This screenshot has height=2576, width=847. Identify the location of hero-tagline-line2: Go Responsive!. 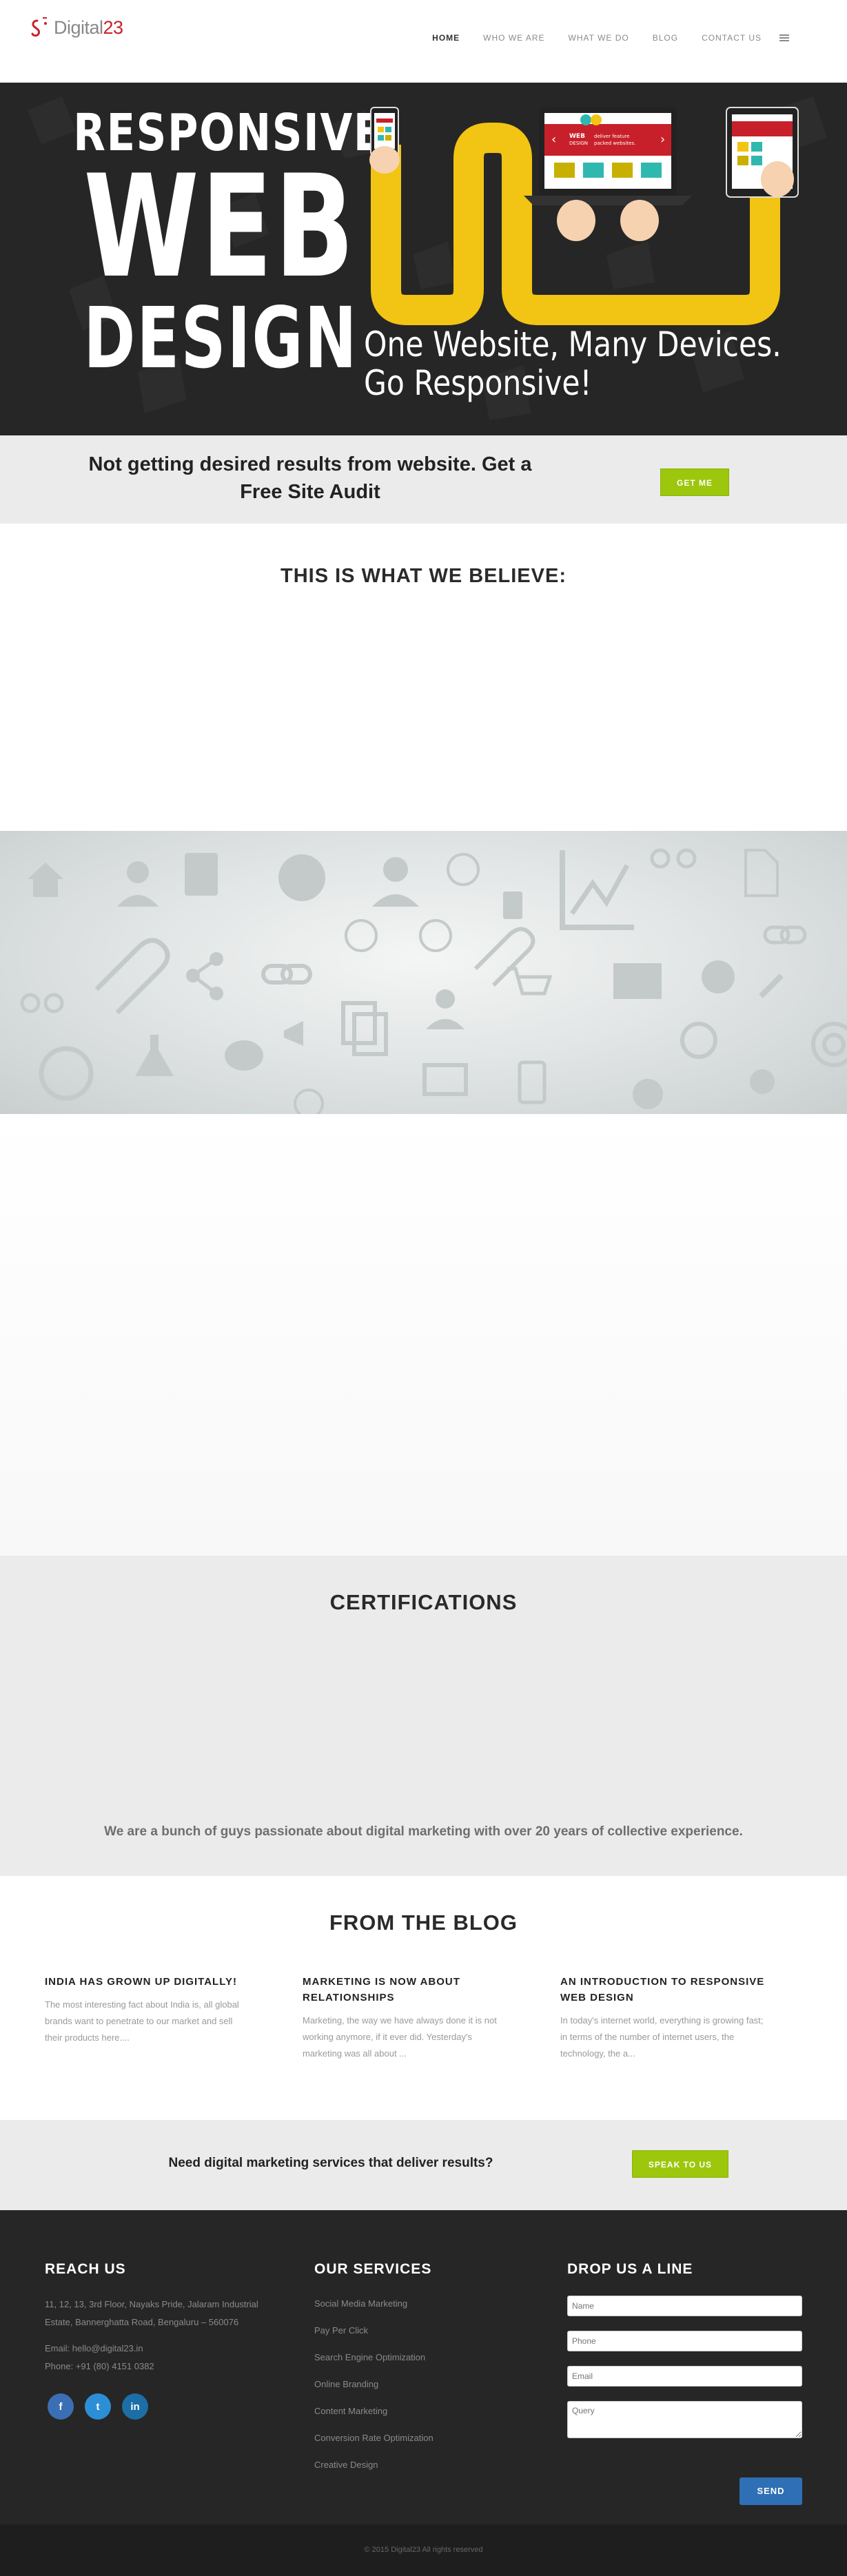
(478, 383).